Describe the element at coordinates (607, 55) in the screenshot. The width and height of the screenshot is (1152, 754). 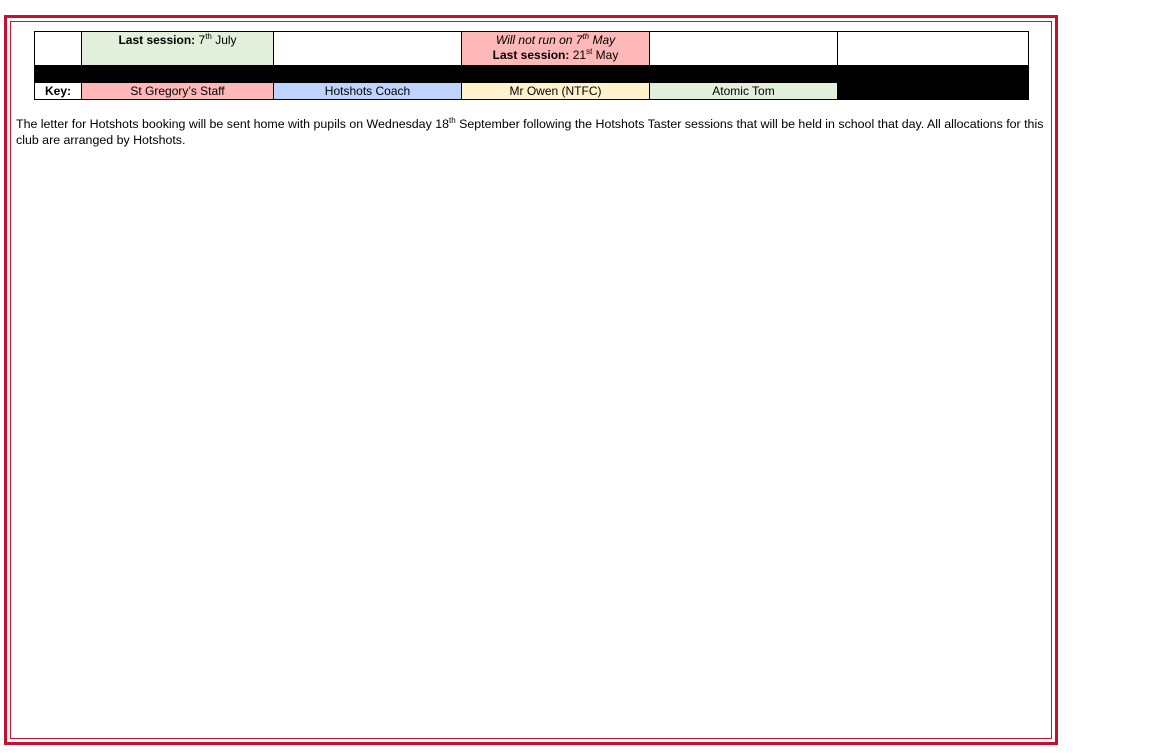
I see `last-session-month: May` at that location.